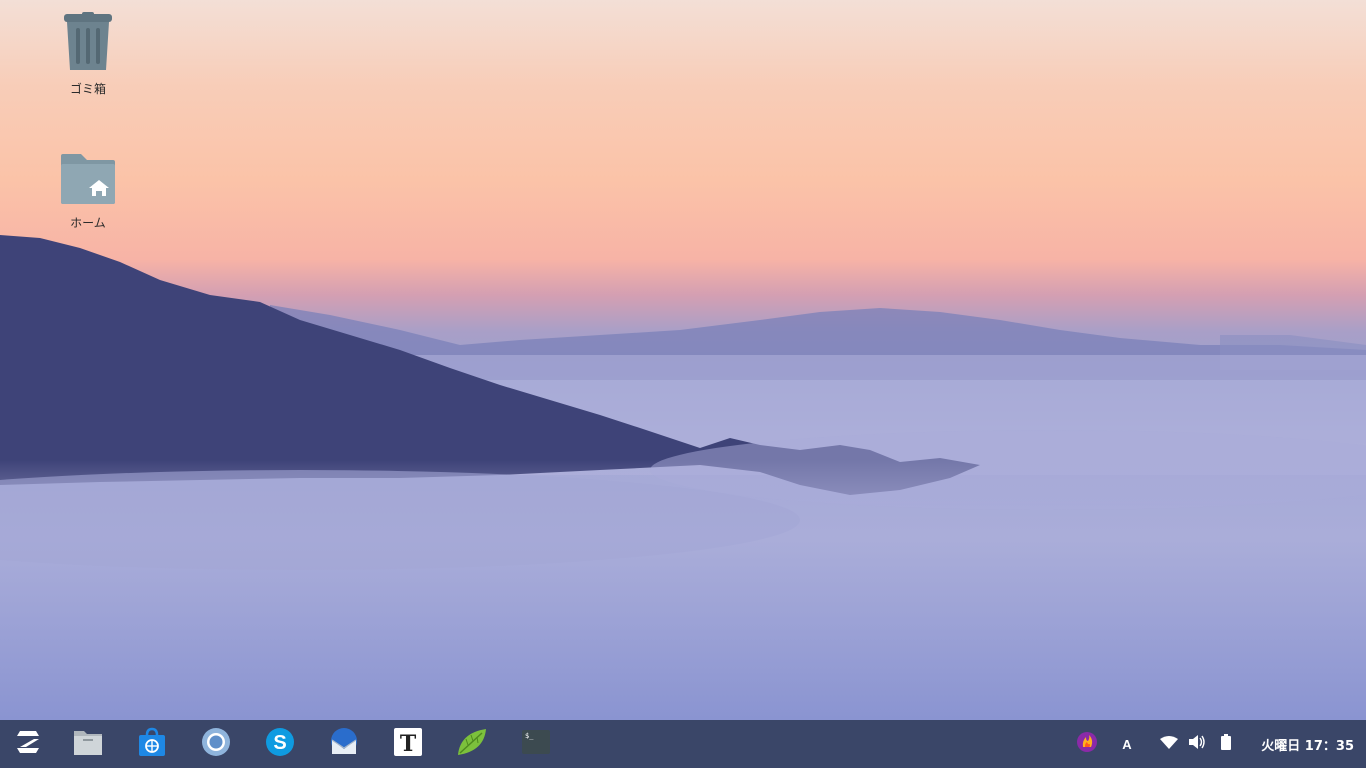 This screenshot has width=1366, height=768. I want to click on typora-launcher: T, so click(408, 744).